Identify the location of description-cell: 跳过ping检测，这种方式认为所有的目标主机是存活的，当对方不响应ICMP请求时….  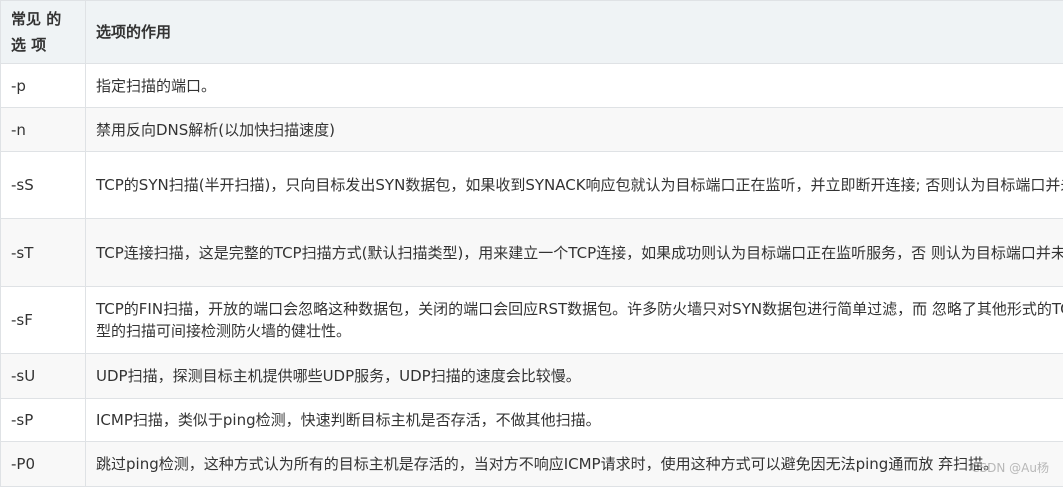
(574, 464).